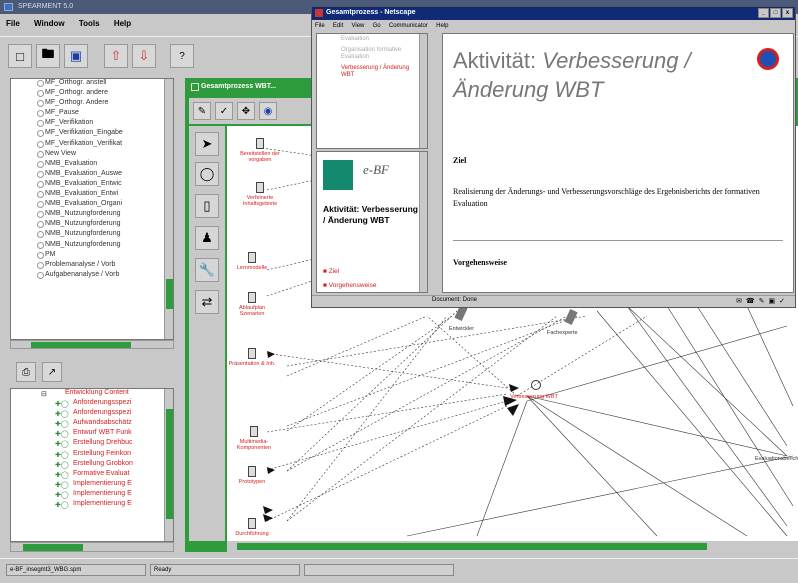  What do you see at coordinates (168, 465) in the screenshot?
I see `activity-tree-vscroll` at bounding box center [168, 465].